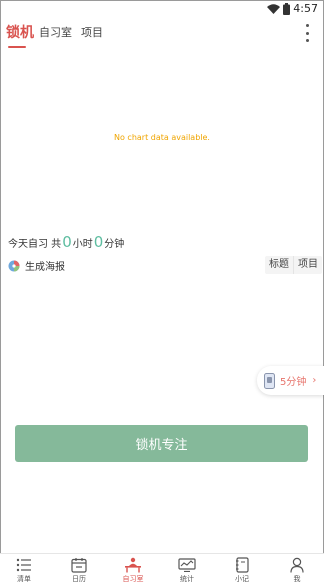  I want to click on quick-timer-button: 5分钟 ›, so click(290, 380).